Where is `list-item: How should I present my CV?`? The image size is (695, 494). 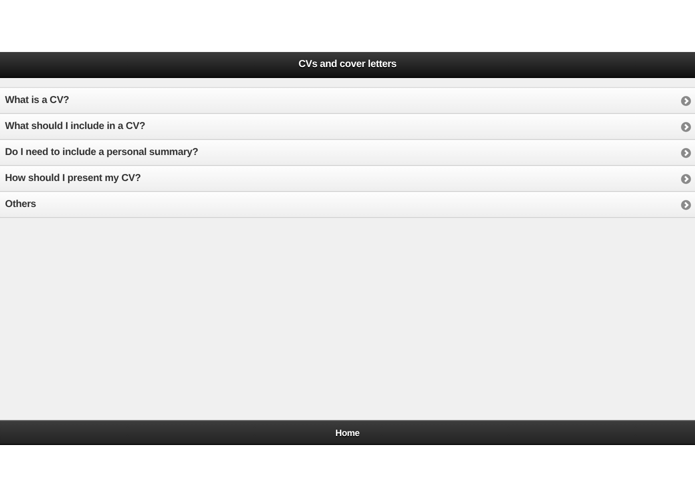
list-item: How should I present my CV? is located at coordinates (347, 179).